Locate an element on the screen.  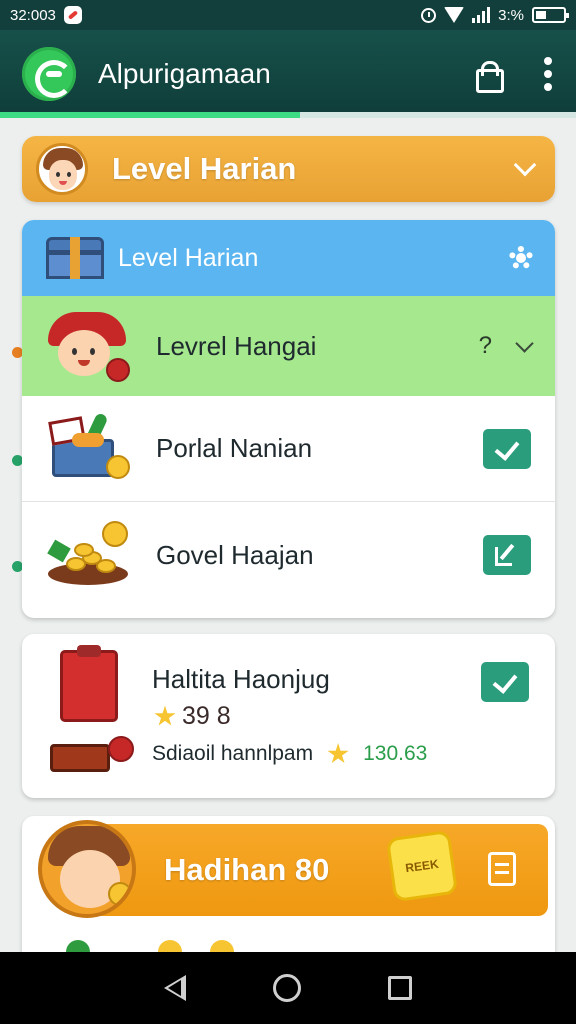
recent-apps-icon is located at coordinates (400, 988).